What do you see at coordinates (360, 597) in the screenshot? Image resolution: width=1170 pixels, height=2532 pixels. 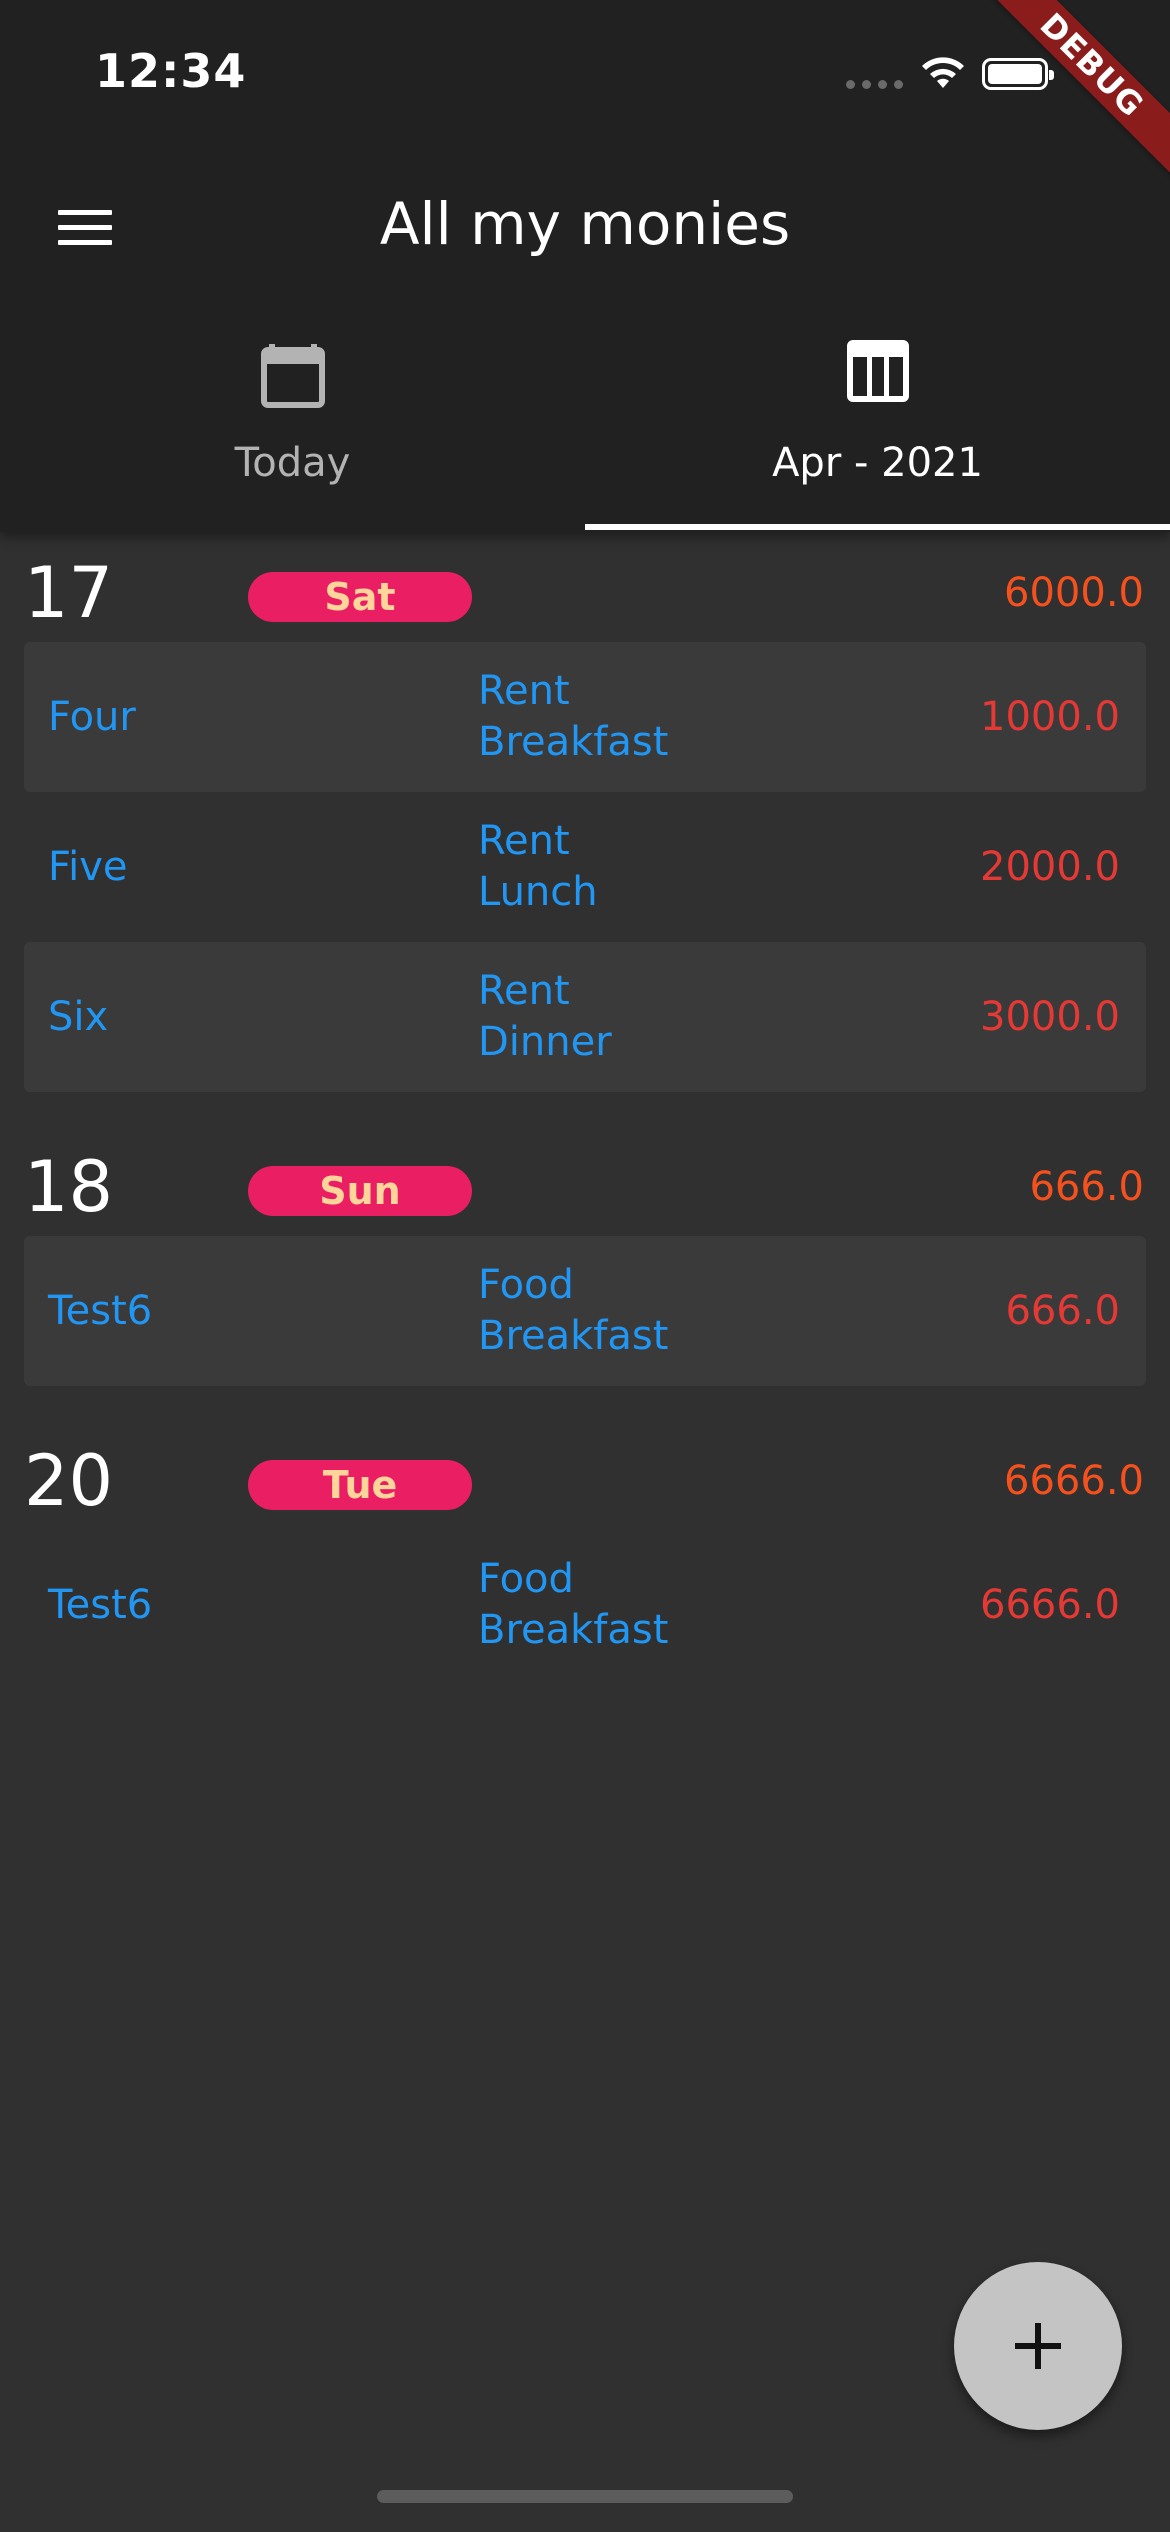 I see `weekday-badge: Sat` at bounding box center [360, 597].